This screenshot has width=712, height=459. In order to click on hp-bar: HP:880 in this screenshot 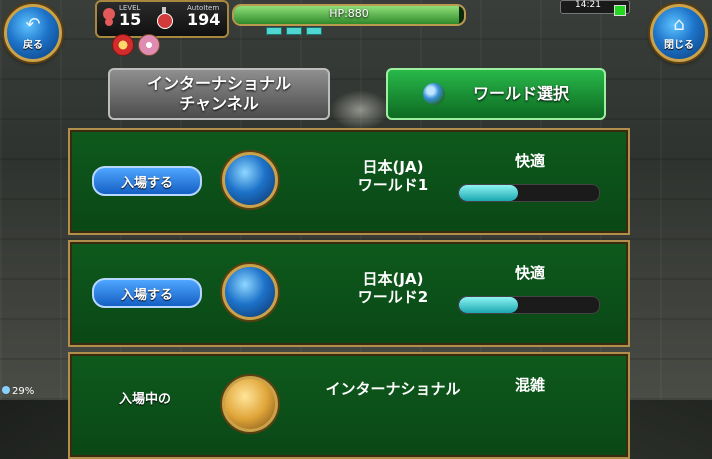, I will do `click(349, 15)`.